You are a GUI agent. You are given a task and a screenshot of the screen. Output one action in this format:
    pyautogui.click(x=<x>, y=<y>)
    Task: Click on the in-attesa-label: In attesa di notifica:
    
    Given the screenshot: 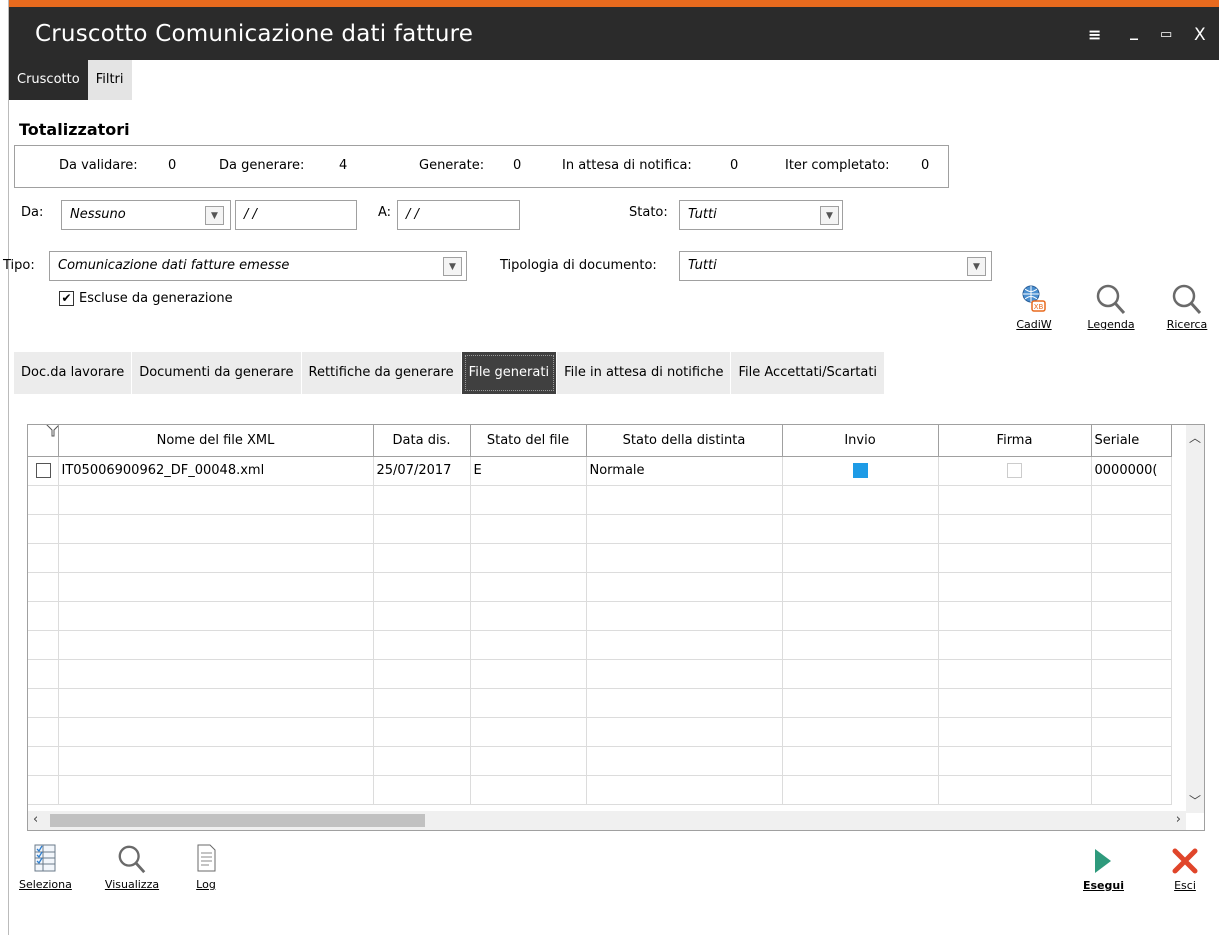 What is the action you would take?
    pyautogui.click(x=627, y=165)
    